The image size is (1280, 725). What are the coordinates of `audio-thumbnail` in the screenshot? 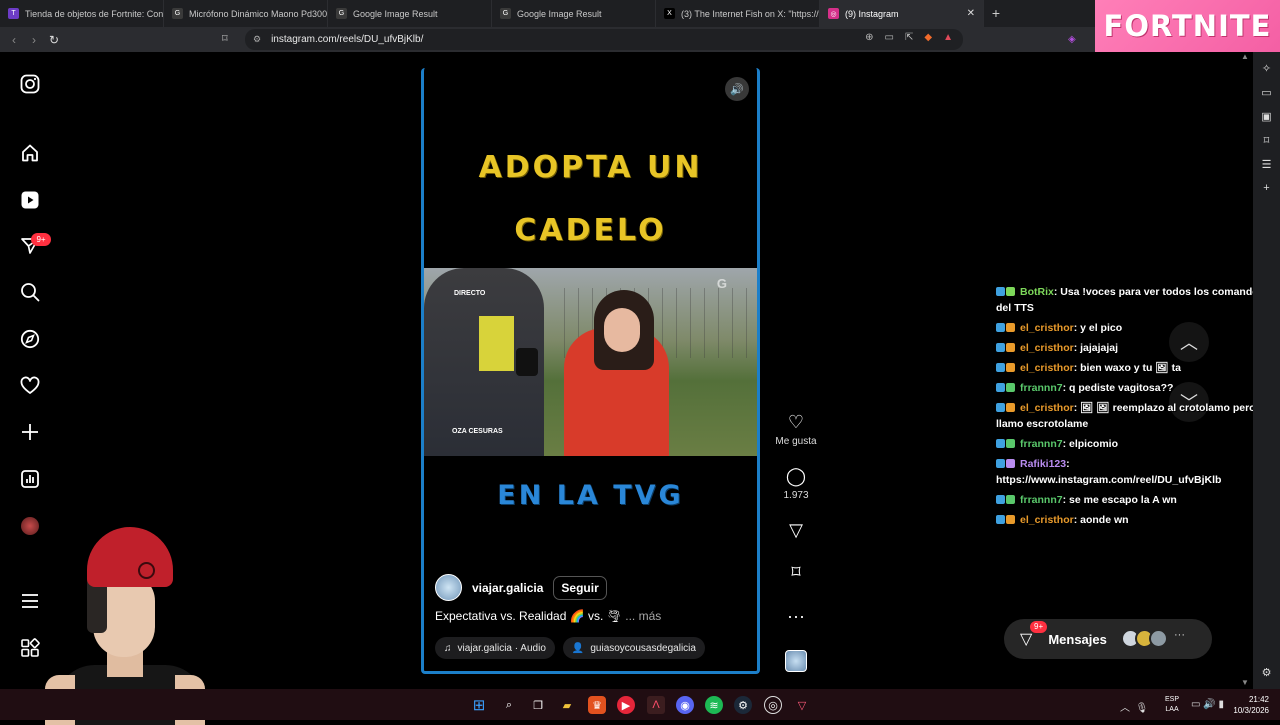 It's located at (796, 661).